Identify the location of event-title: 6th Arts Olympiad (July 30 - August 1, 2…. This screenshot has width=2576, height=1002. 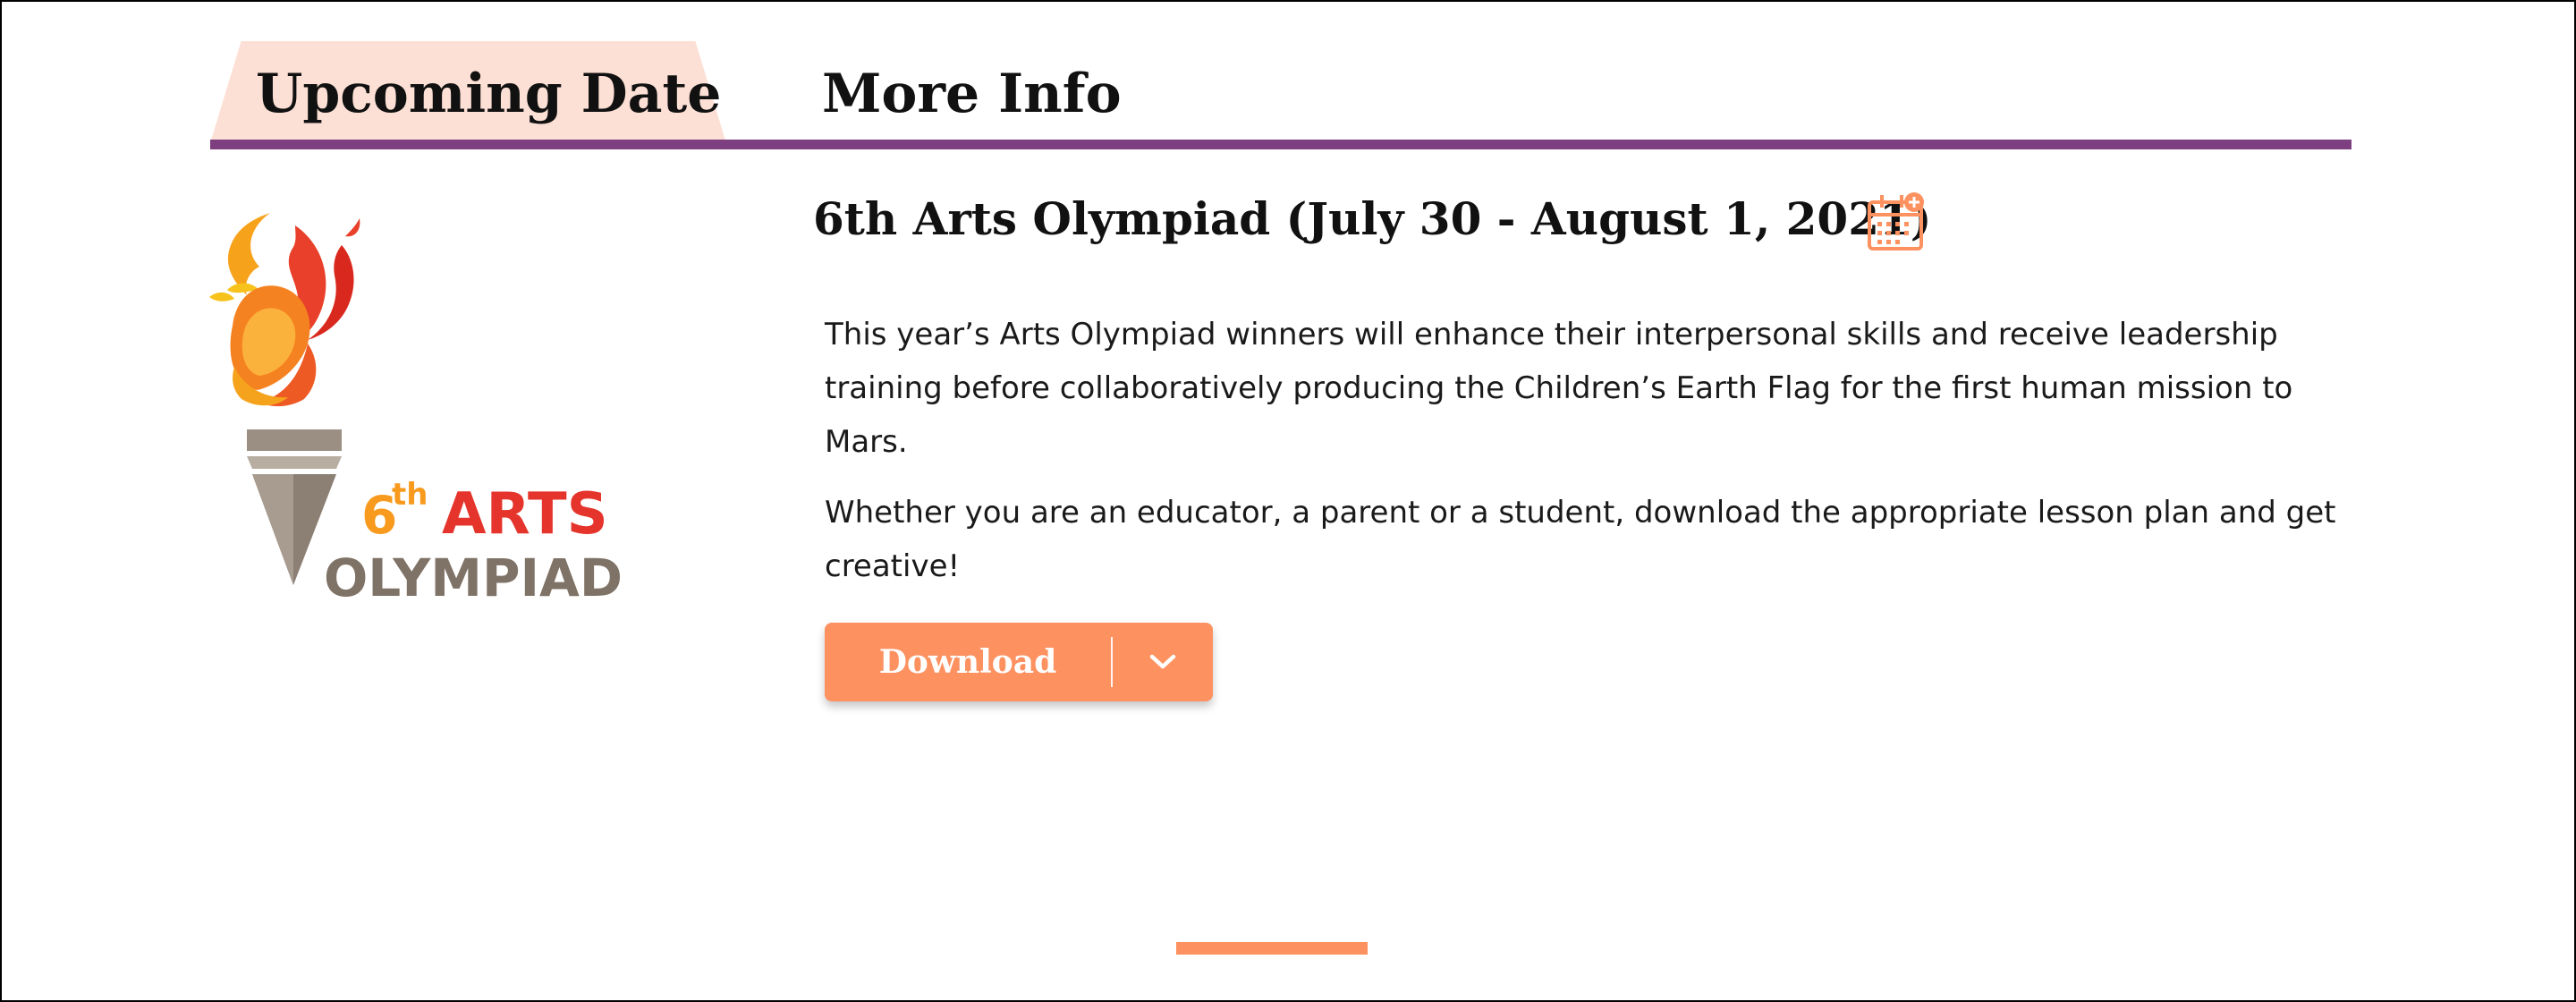
(1372, 218).